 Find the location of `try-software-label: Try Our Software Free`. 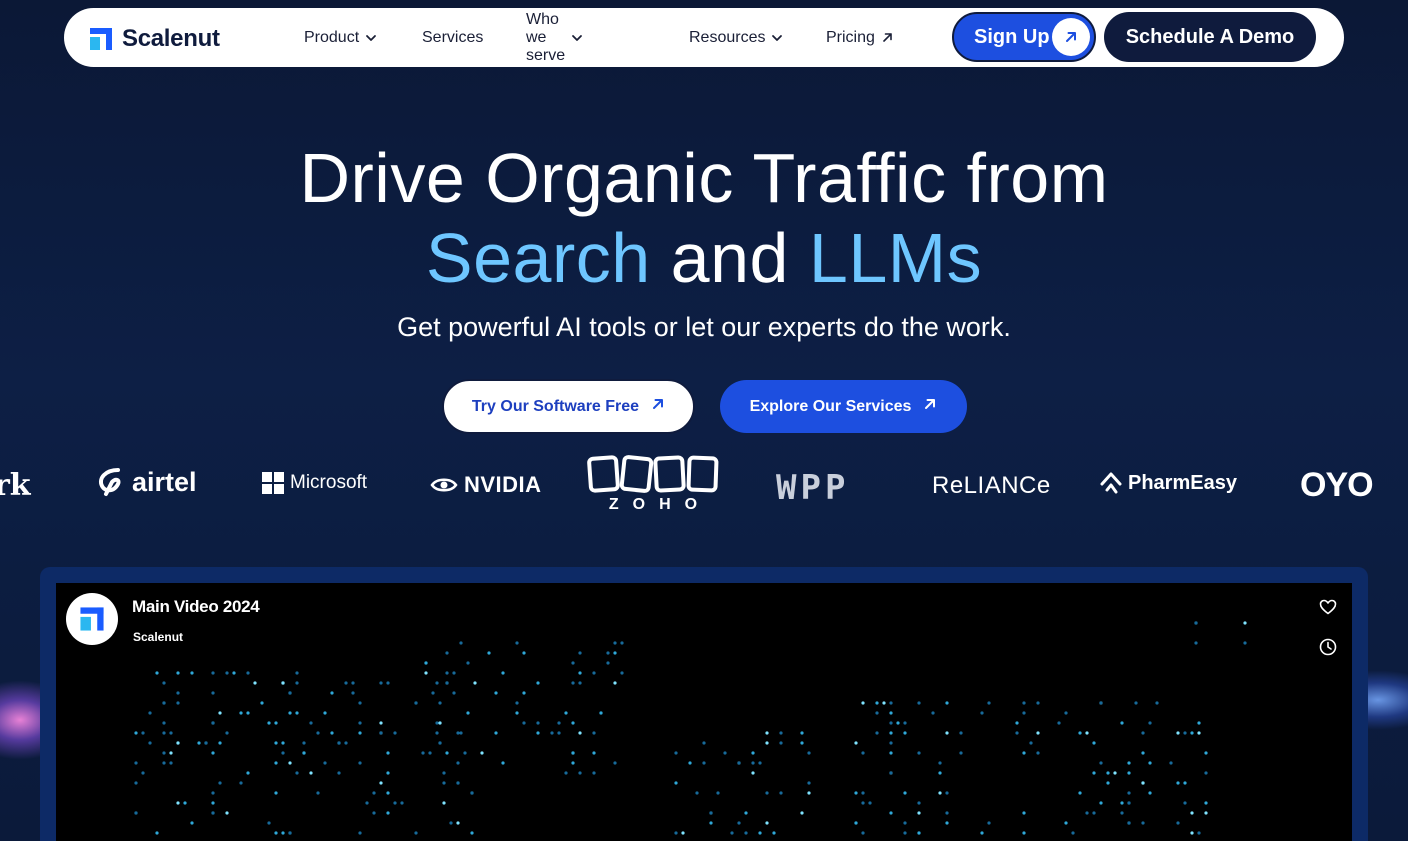

try-software-label: Try Our Software Free is located at coordinates (555, 406).